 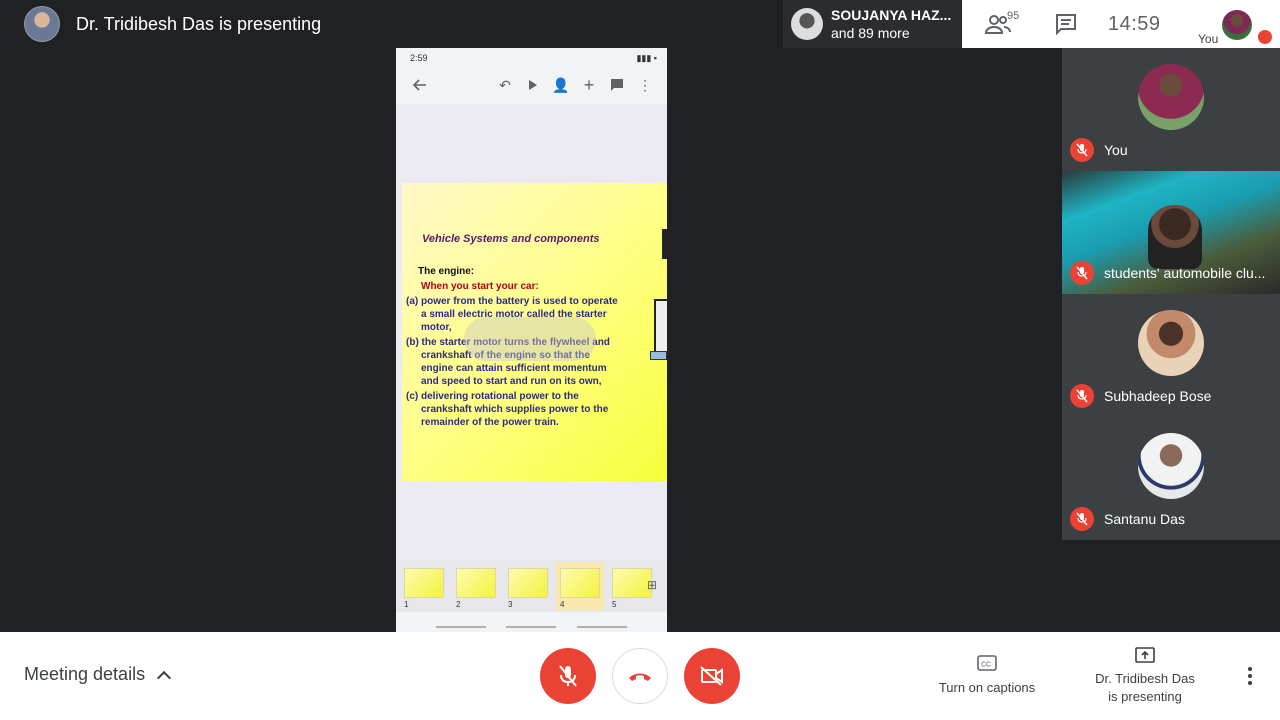 I want to click on chat-button, so click(x=1066, y=24).